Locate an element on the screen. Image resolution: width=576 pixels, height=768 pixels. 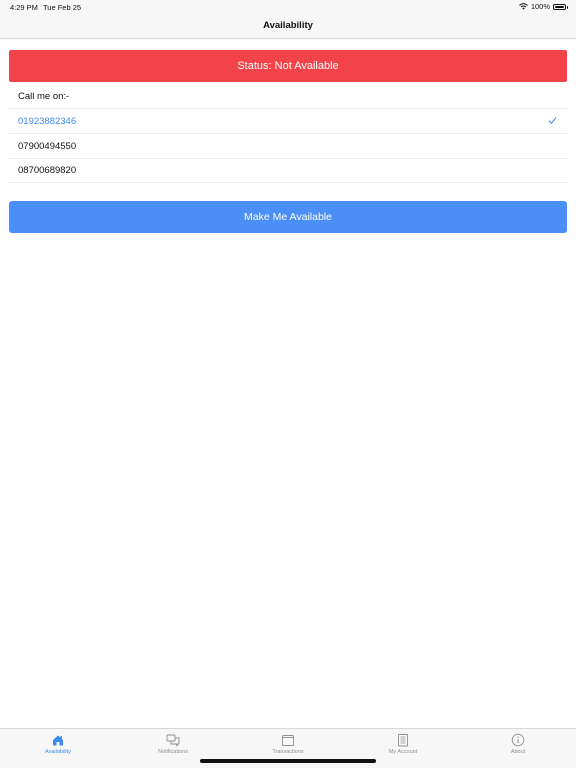
tab-label: My Account is located at coordinates (403, 752).